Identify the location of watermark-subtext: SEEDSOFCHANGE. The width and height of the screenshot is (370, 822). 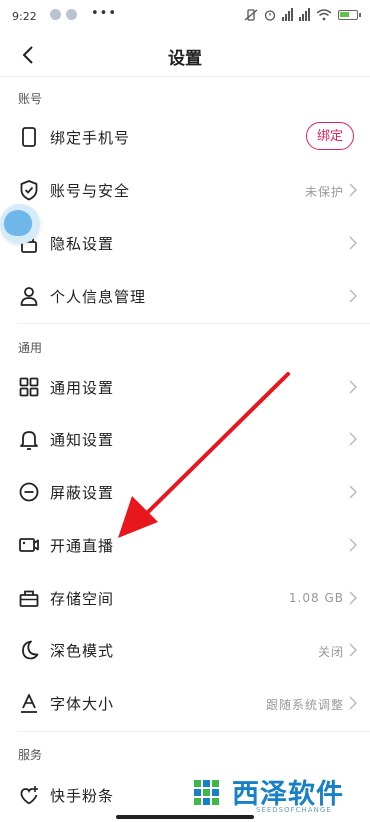
(294, 810).